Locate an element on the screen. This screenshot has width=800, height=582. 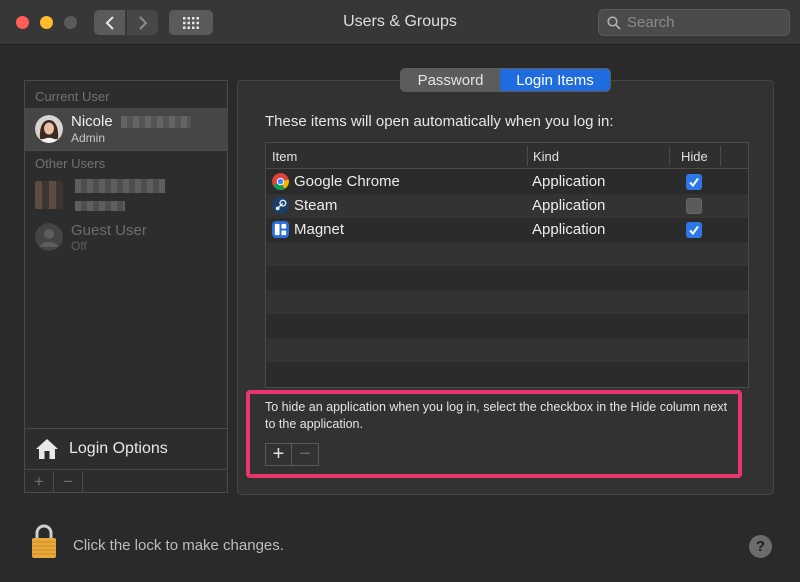
search-icon is located at coordinates (614, 22).